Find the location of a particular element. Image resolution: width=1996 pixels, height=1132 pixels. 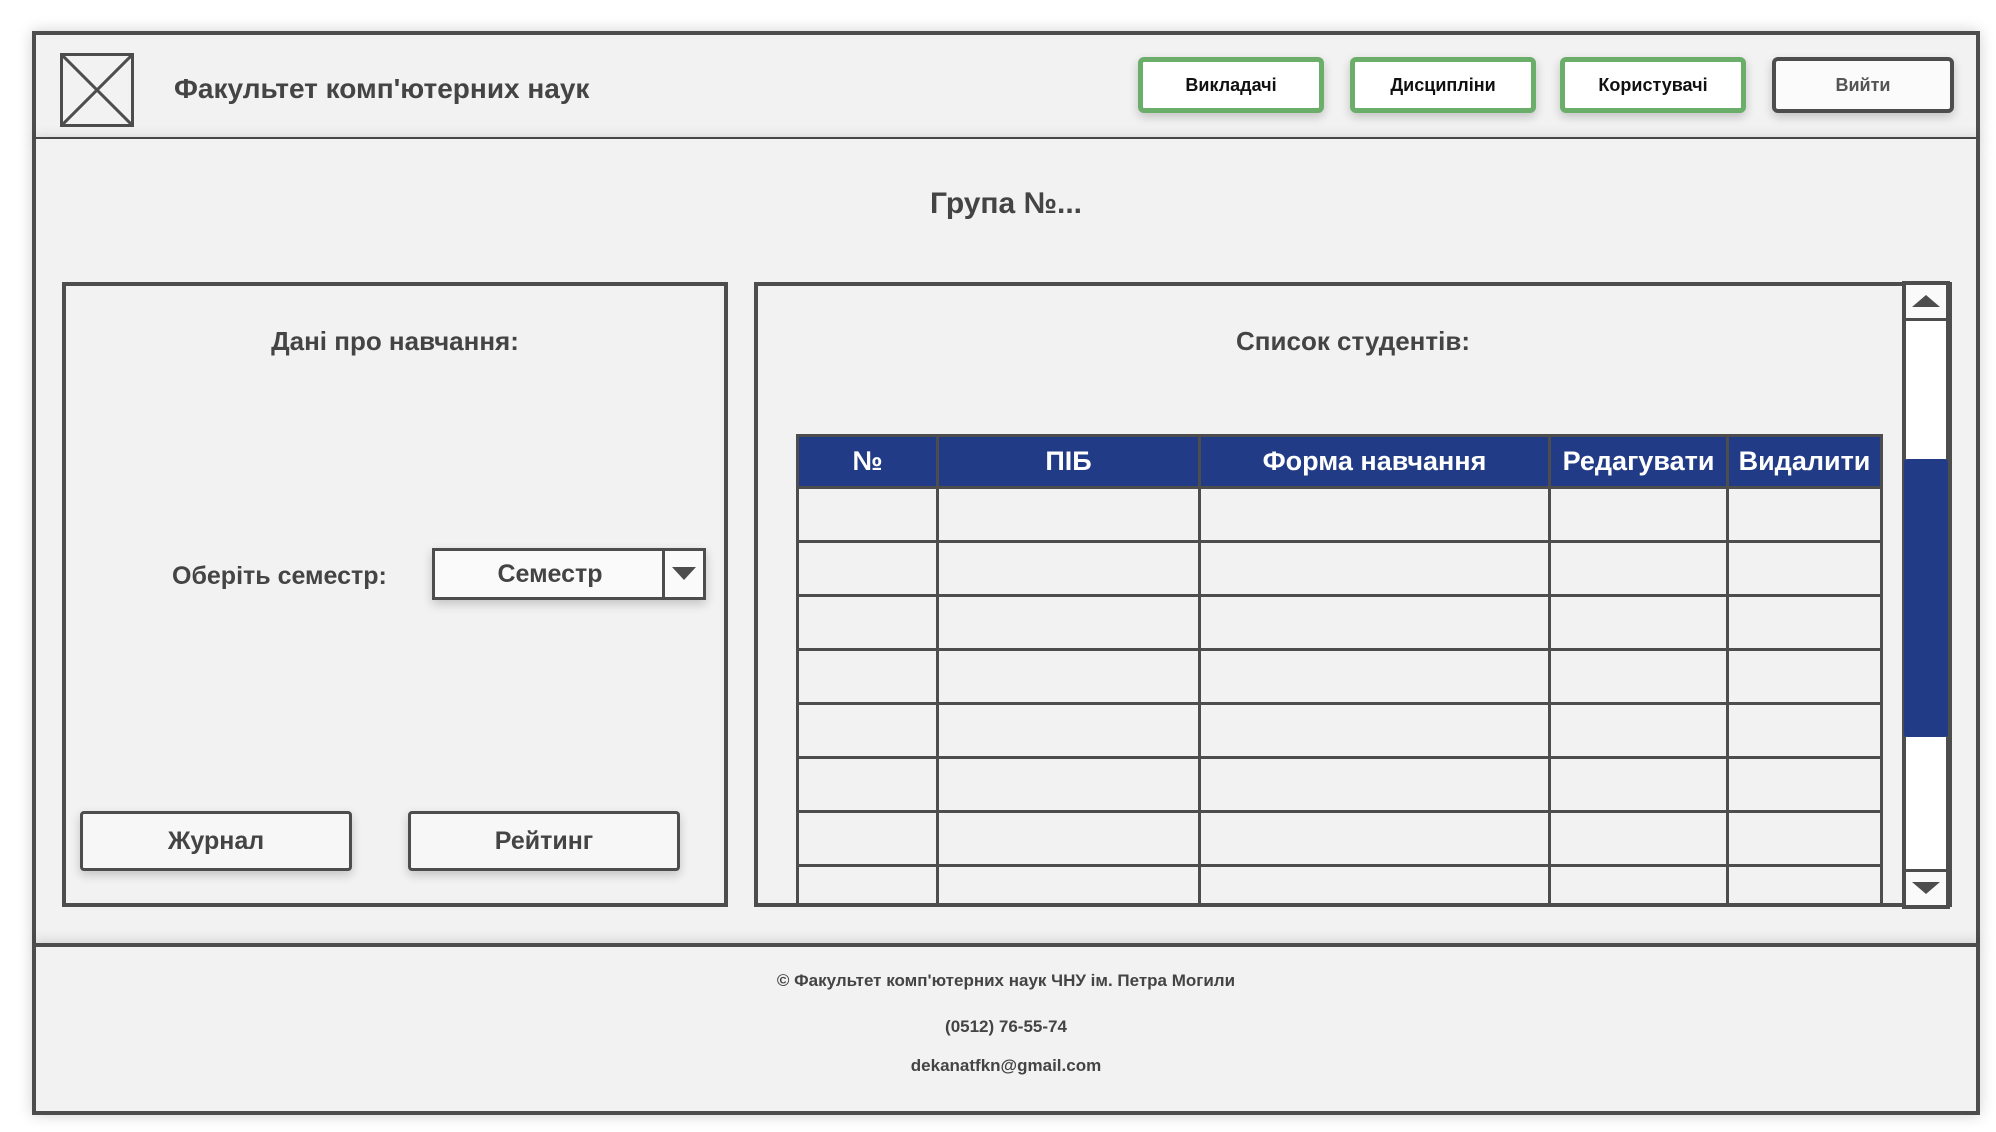

column-header-edit: Редагувати is located at coordinates (1638, 461).